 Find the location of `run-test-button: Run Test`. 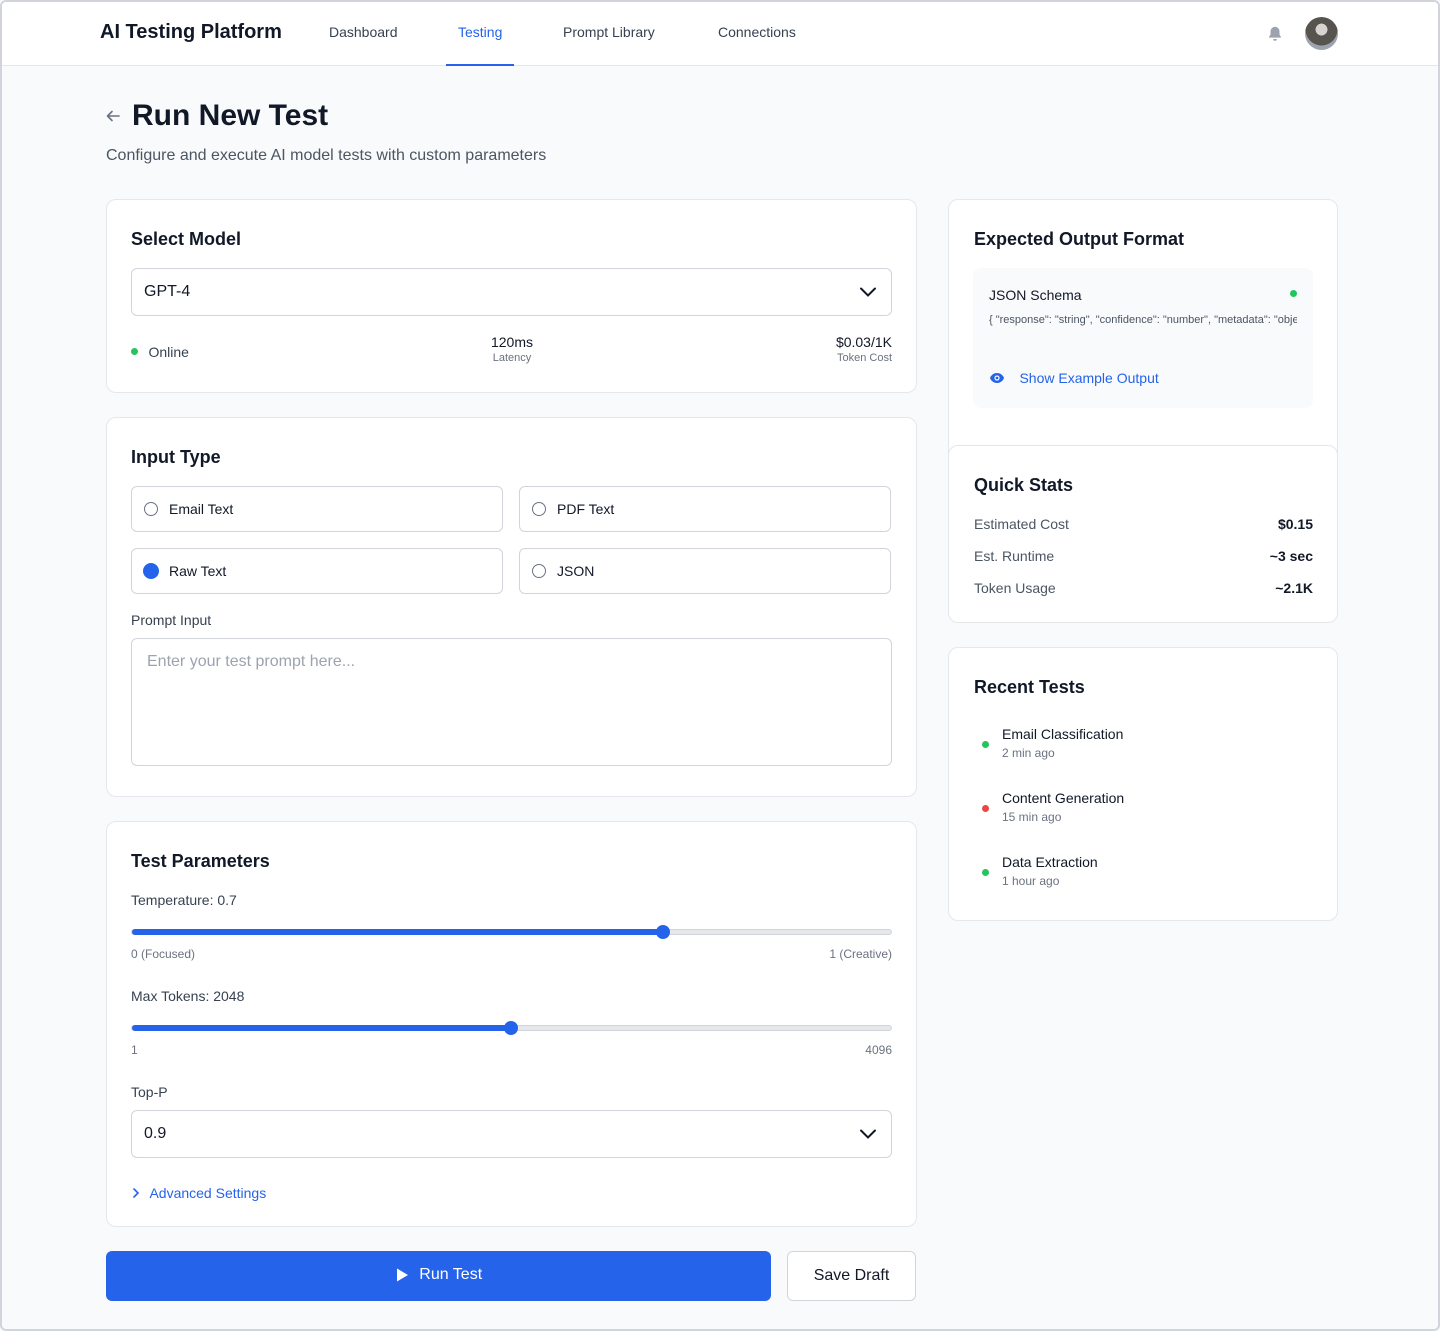

run-test-button: Run Test is located at coordinates (438, 1276).